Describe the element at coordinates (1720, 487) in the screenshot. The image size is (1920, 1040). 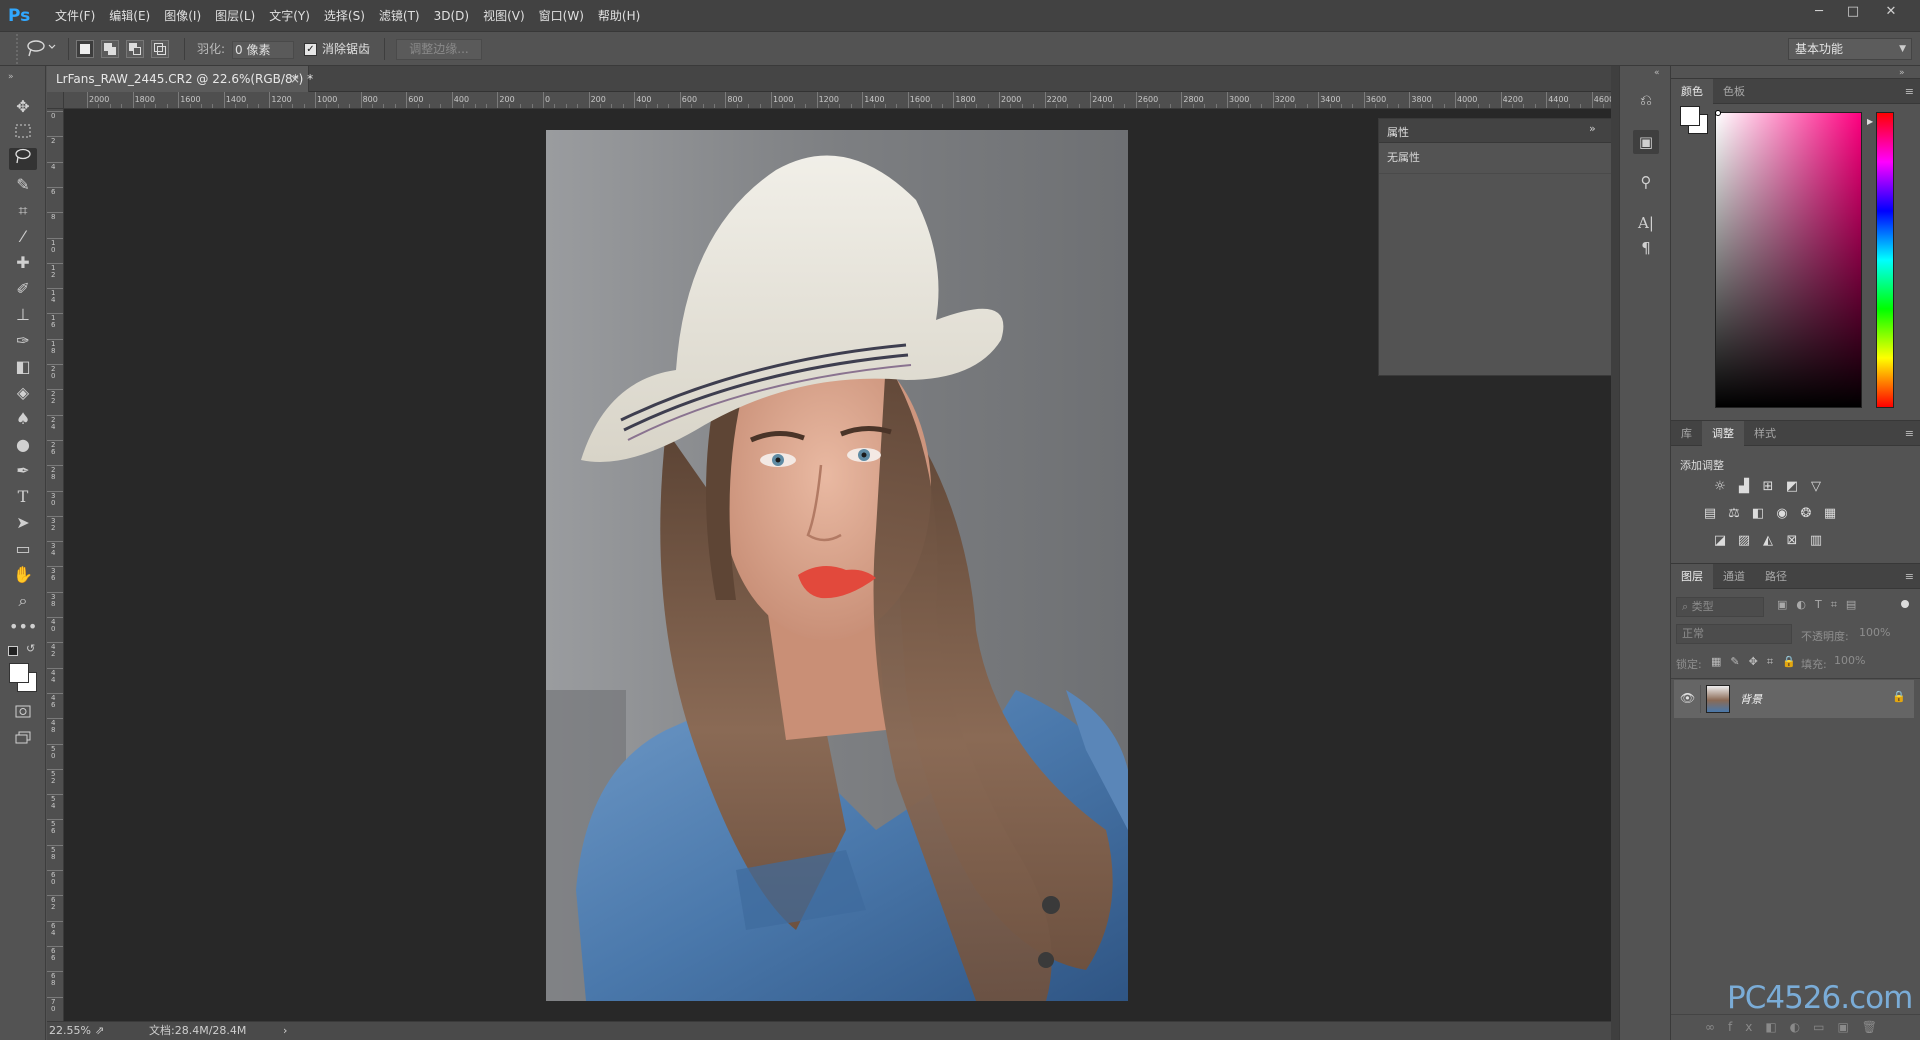
I see `brightness-icon: ☼` at that location.